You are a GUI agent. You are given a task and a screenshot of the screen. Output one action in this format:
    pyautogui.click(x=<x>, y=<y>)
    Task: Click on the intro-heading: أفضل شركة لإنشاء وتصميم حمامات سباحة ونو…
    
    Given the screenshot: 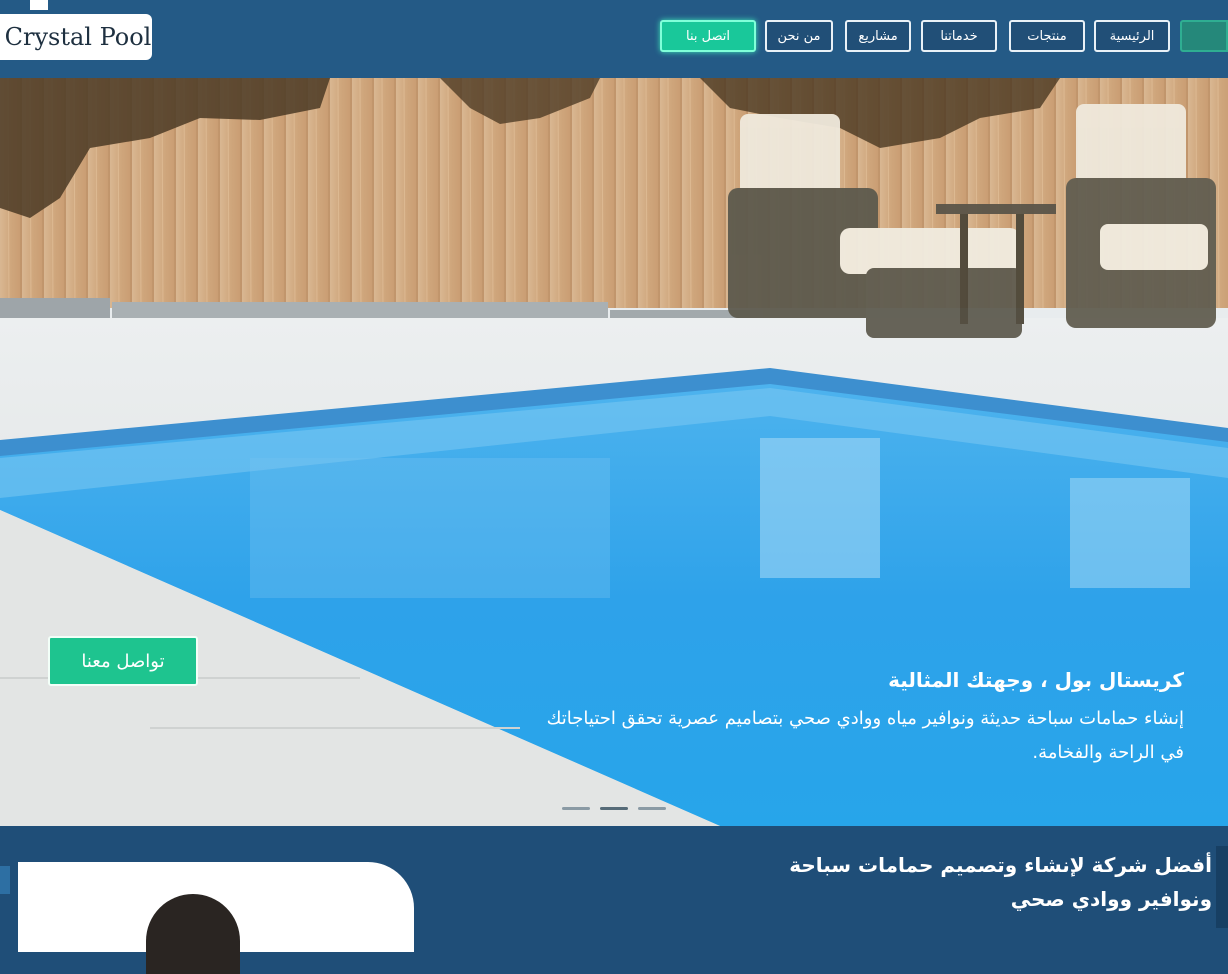 What is the action you would take?
    pyautogui.click(x=1000, y=882)
    